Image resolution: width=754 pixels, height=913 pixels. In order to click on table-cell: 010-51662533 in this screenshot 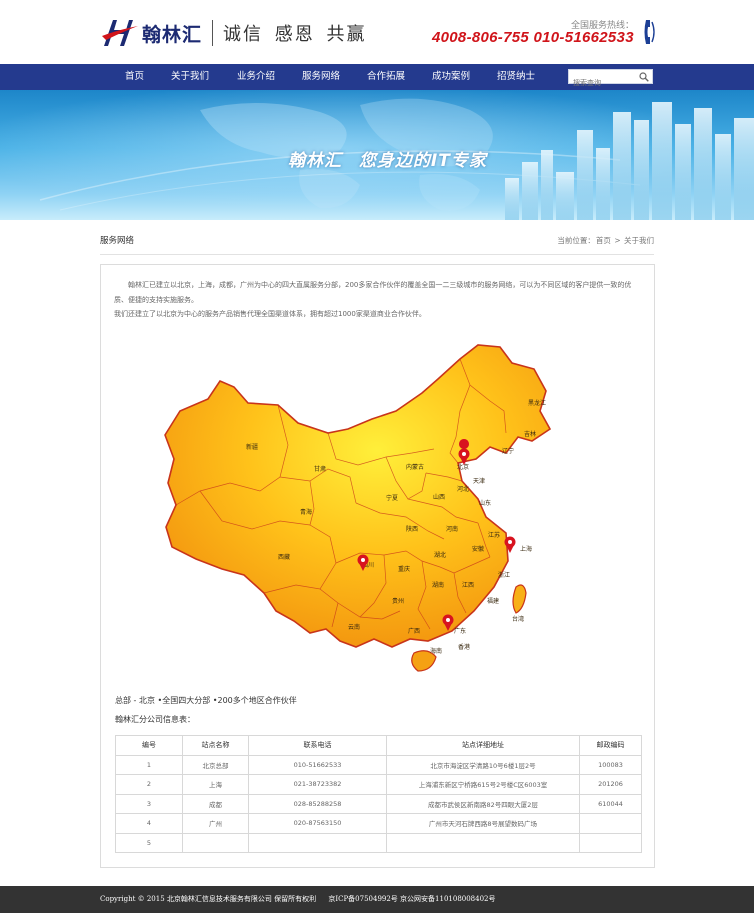, I will do `click(317, 764)`.